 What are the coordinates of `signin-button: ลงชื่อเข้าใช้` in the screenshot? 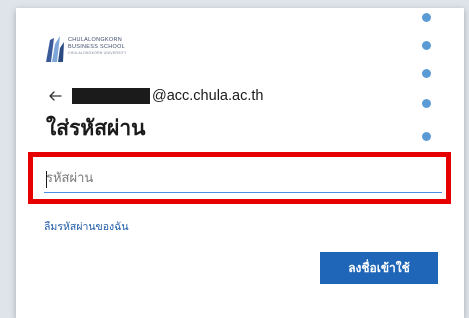 It's located at (379, 268).